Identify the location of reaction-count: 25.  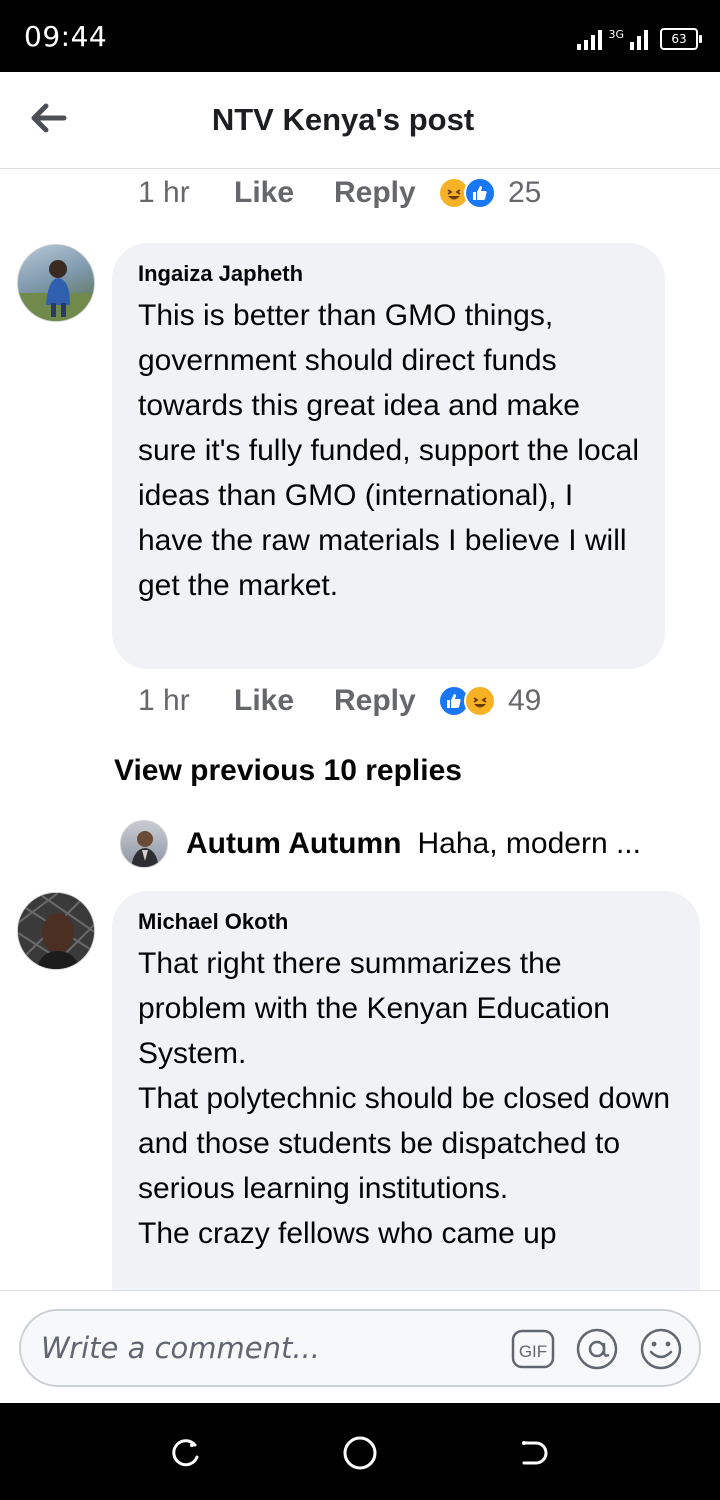
(525, 192).